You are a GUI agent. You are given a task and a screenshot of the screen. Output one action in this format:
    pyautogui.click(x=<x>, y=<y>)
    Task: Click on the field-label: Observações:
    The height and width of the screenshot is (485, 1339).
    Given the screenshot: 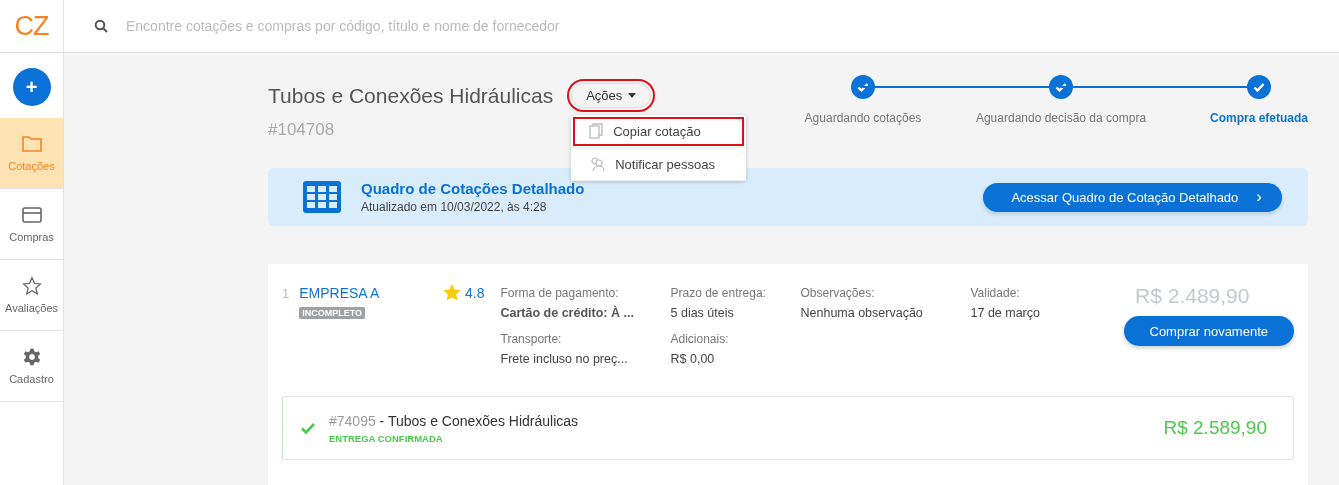 What is the action you would take?
    pyautogui.click(x=838, y=293)
    